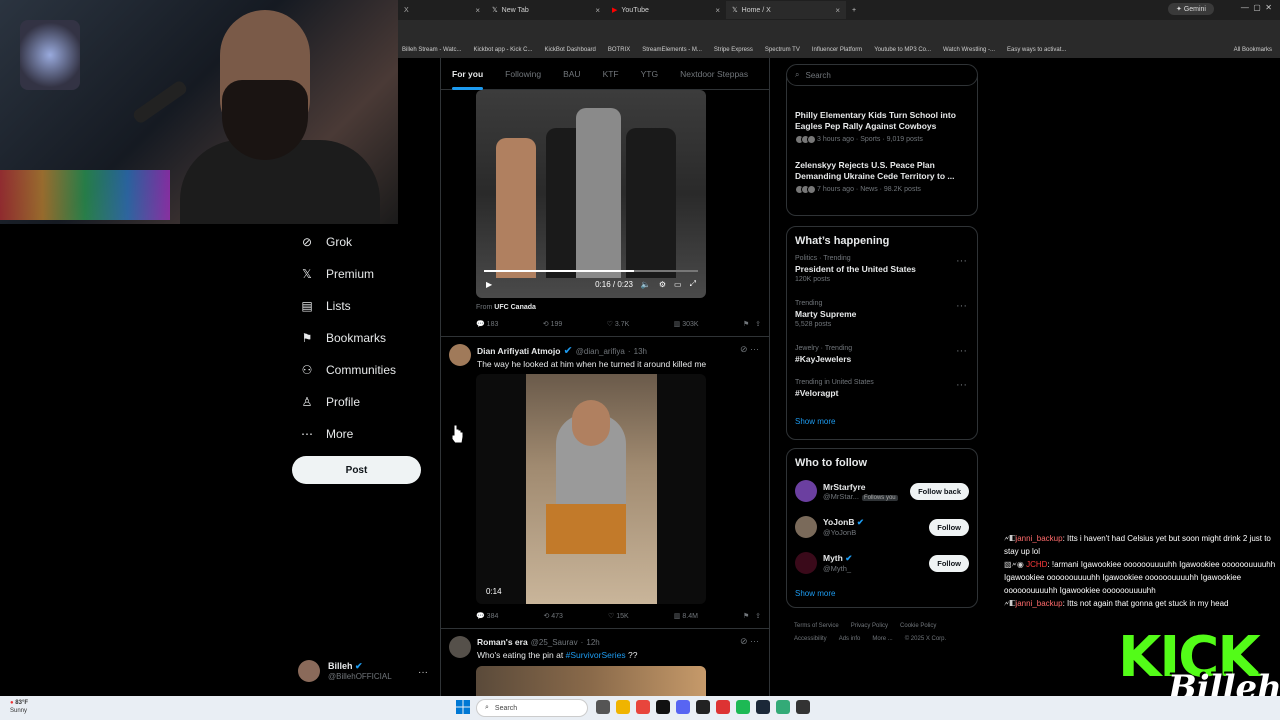 The height and width of the screenshot is (720, 1280). Describe the element at coordinates (515, 307) in the screenshot. I see `source-name: UFC Canada` at that location.